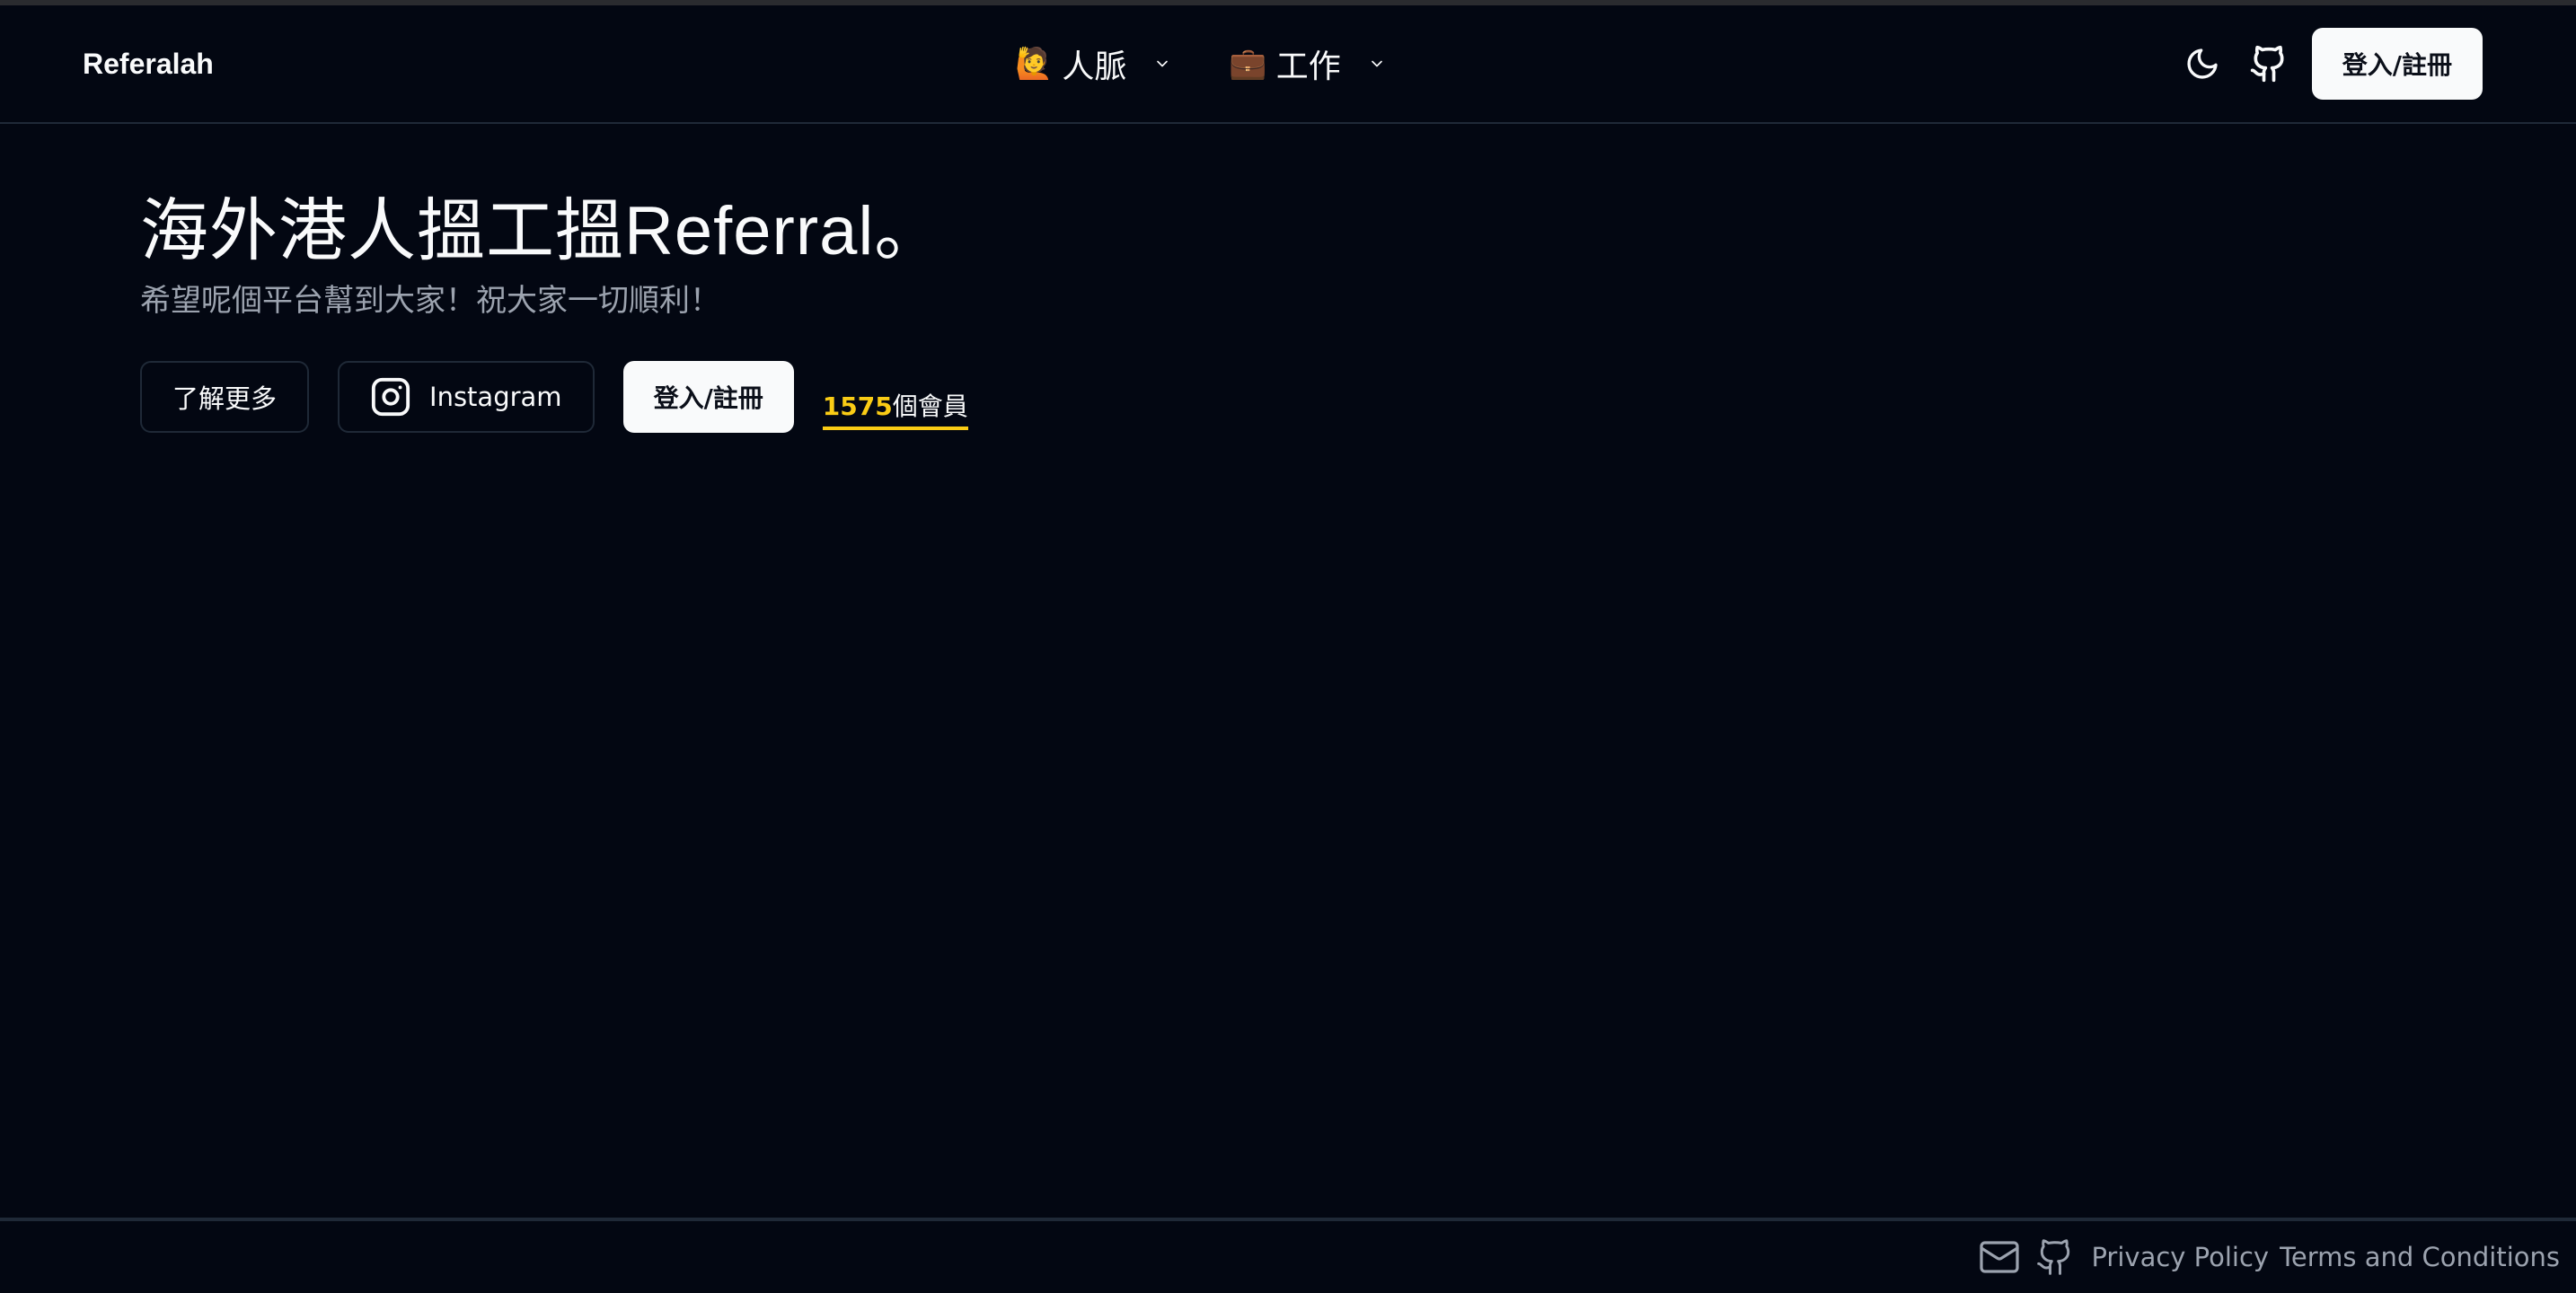  I want to click on hero-title: 海外港人搵工搵Referral。, so click(542, 231).